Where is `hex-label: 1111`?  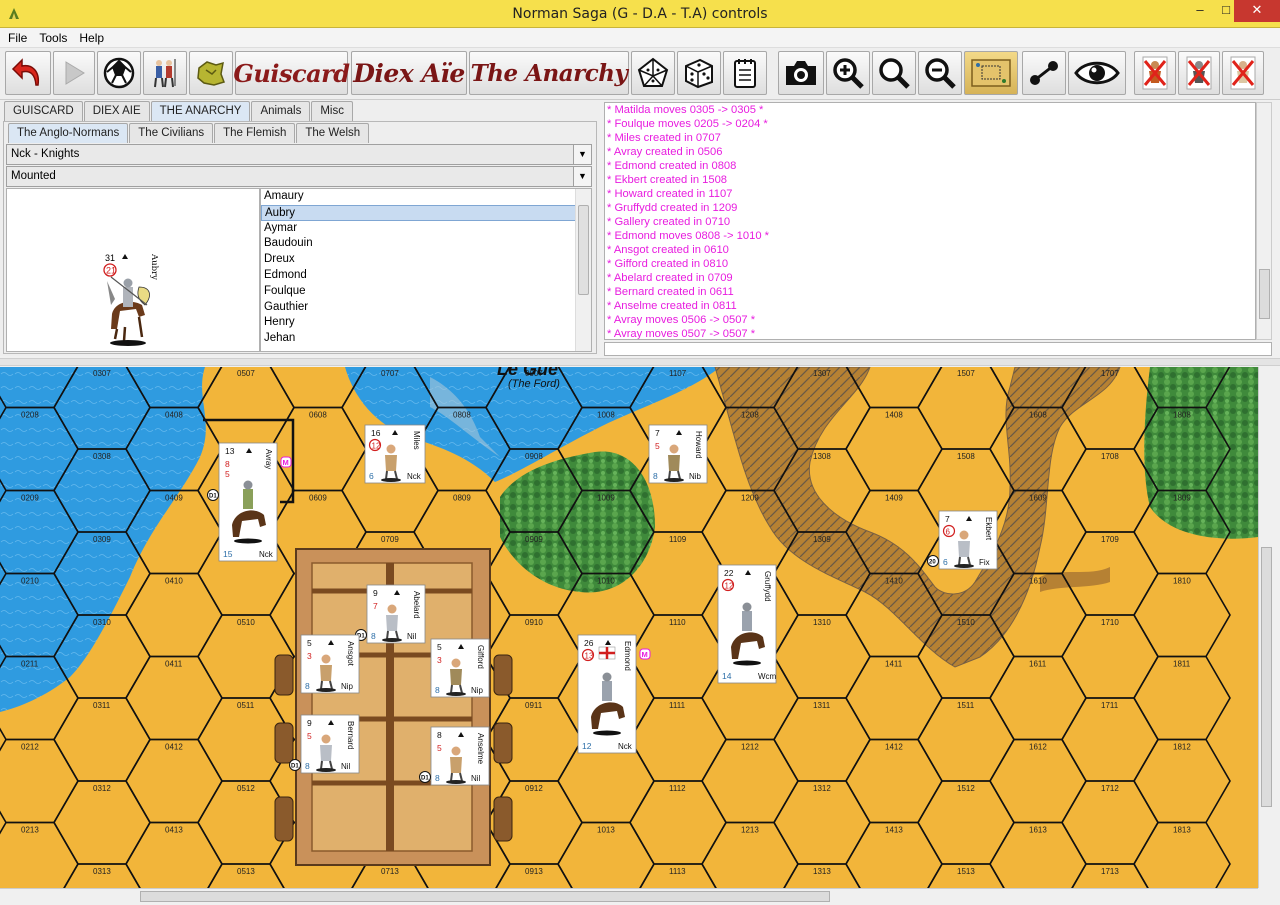 hex-label: 1111 is located at coordinates (677, 705).